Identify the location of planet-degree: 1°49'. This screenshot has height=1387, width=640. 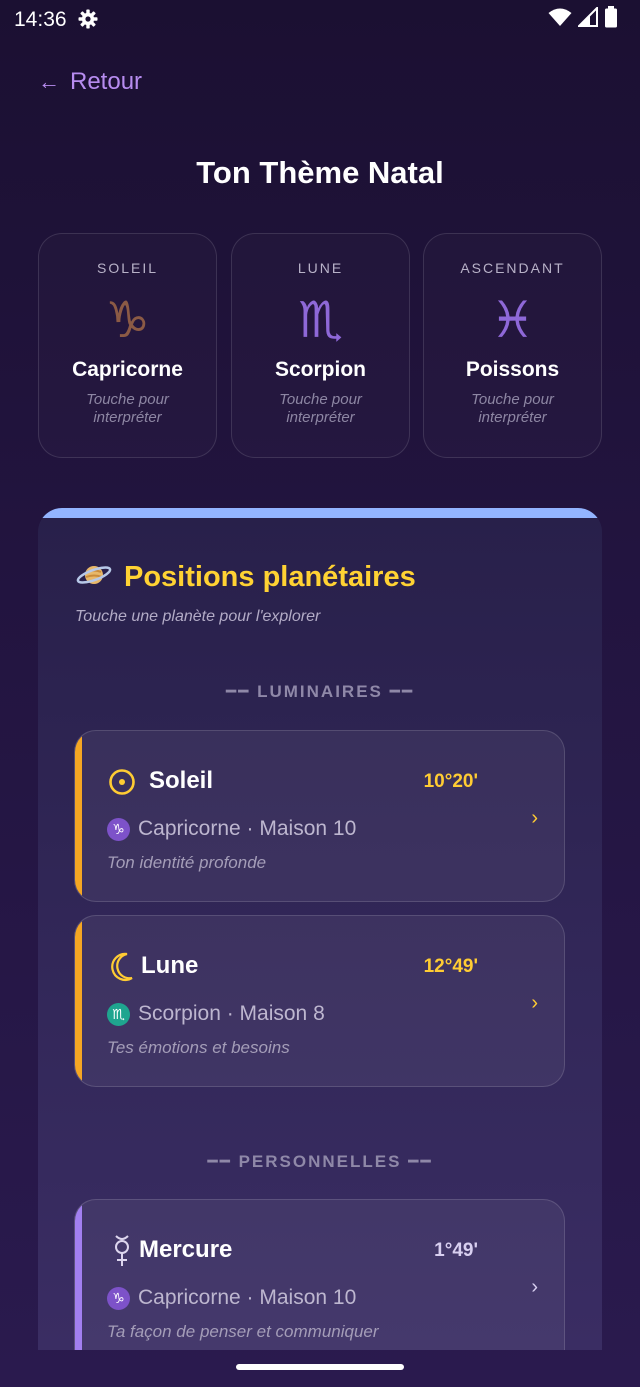
(456, 1250).